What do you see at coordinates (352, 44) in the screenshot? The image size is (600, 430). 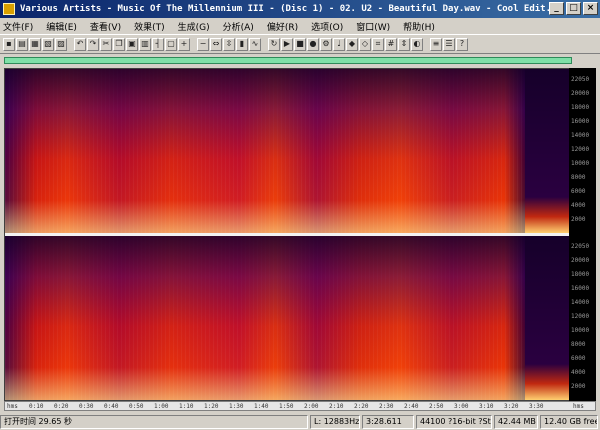 I see `marker-icon: ◆` at bounding box center [352, 44].